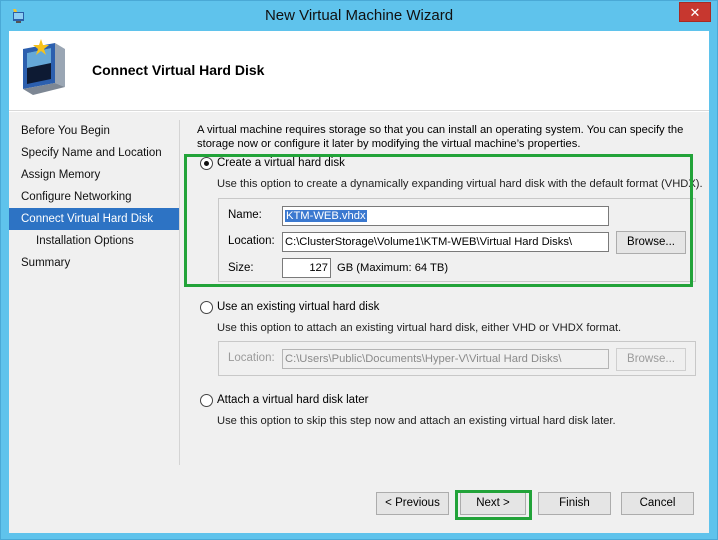  Describe the element at coordinates (206, 163) in the screenshot. I see `create-vhd-radio` at that location.